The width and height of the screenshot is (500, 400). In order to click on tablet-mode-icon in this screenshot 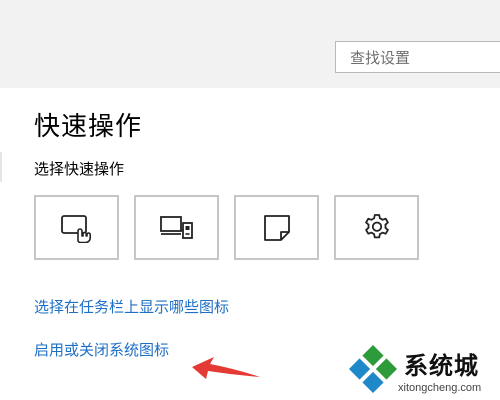, I will do `click(77, 228)`.